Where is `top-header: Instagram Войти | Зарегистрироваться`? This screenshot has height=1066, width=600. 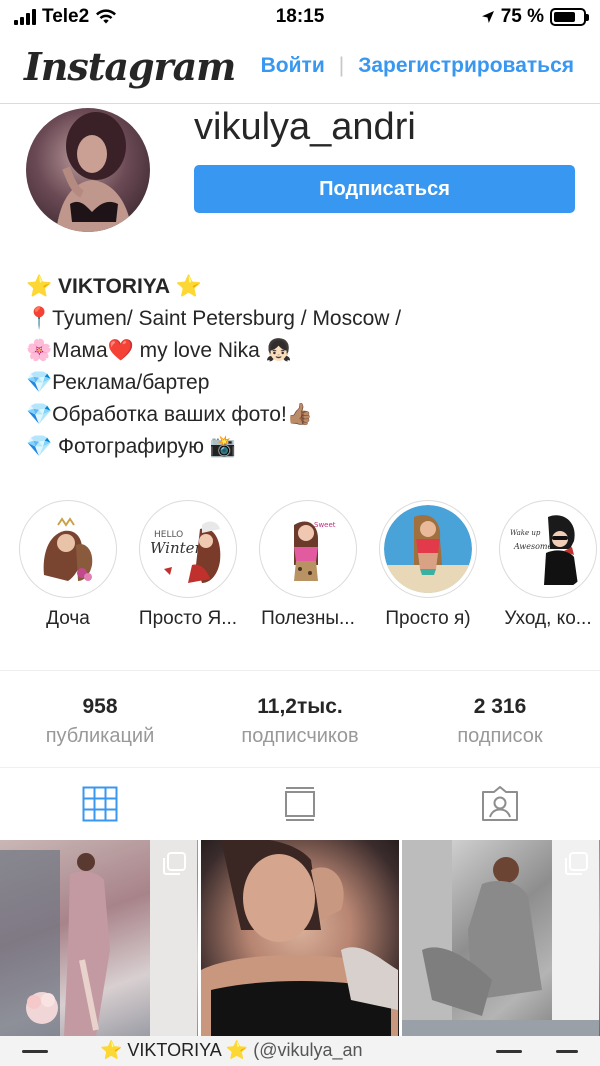
top-header: Instagram Войти | Зарегистрироваться is located at coordinates (300, 69).